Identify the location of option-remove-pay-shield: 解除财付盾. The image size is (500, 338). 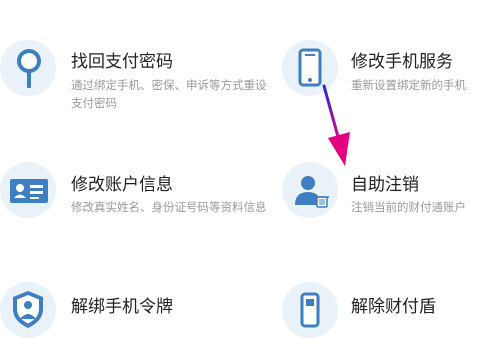
(390, 304).